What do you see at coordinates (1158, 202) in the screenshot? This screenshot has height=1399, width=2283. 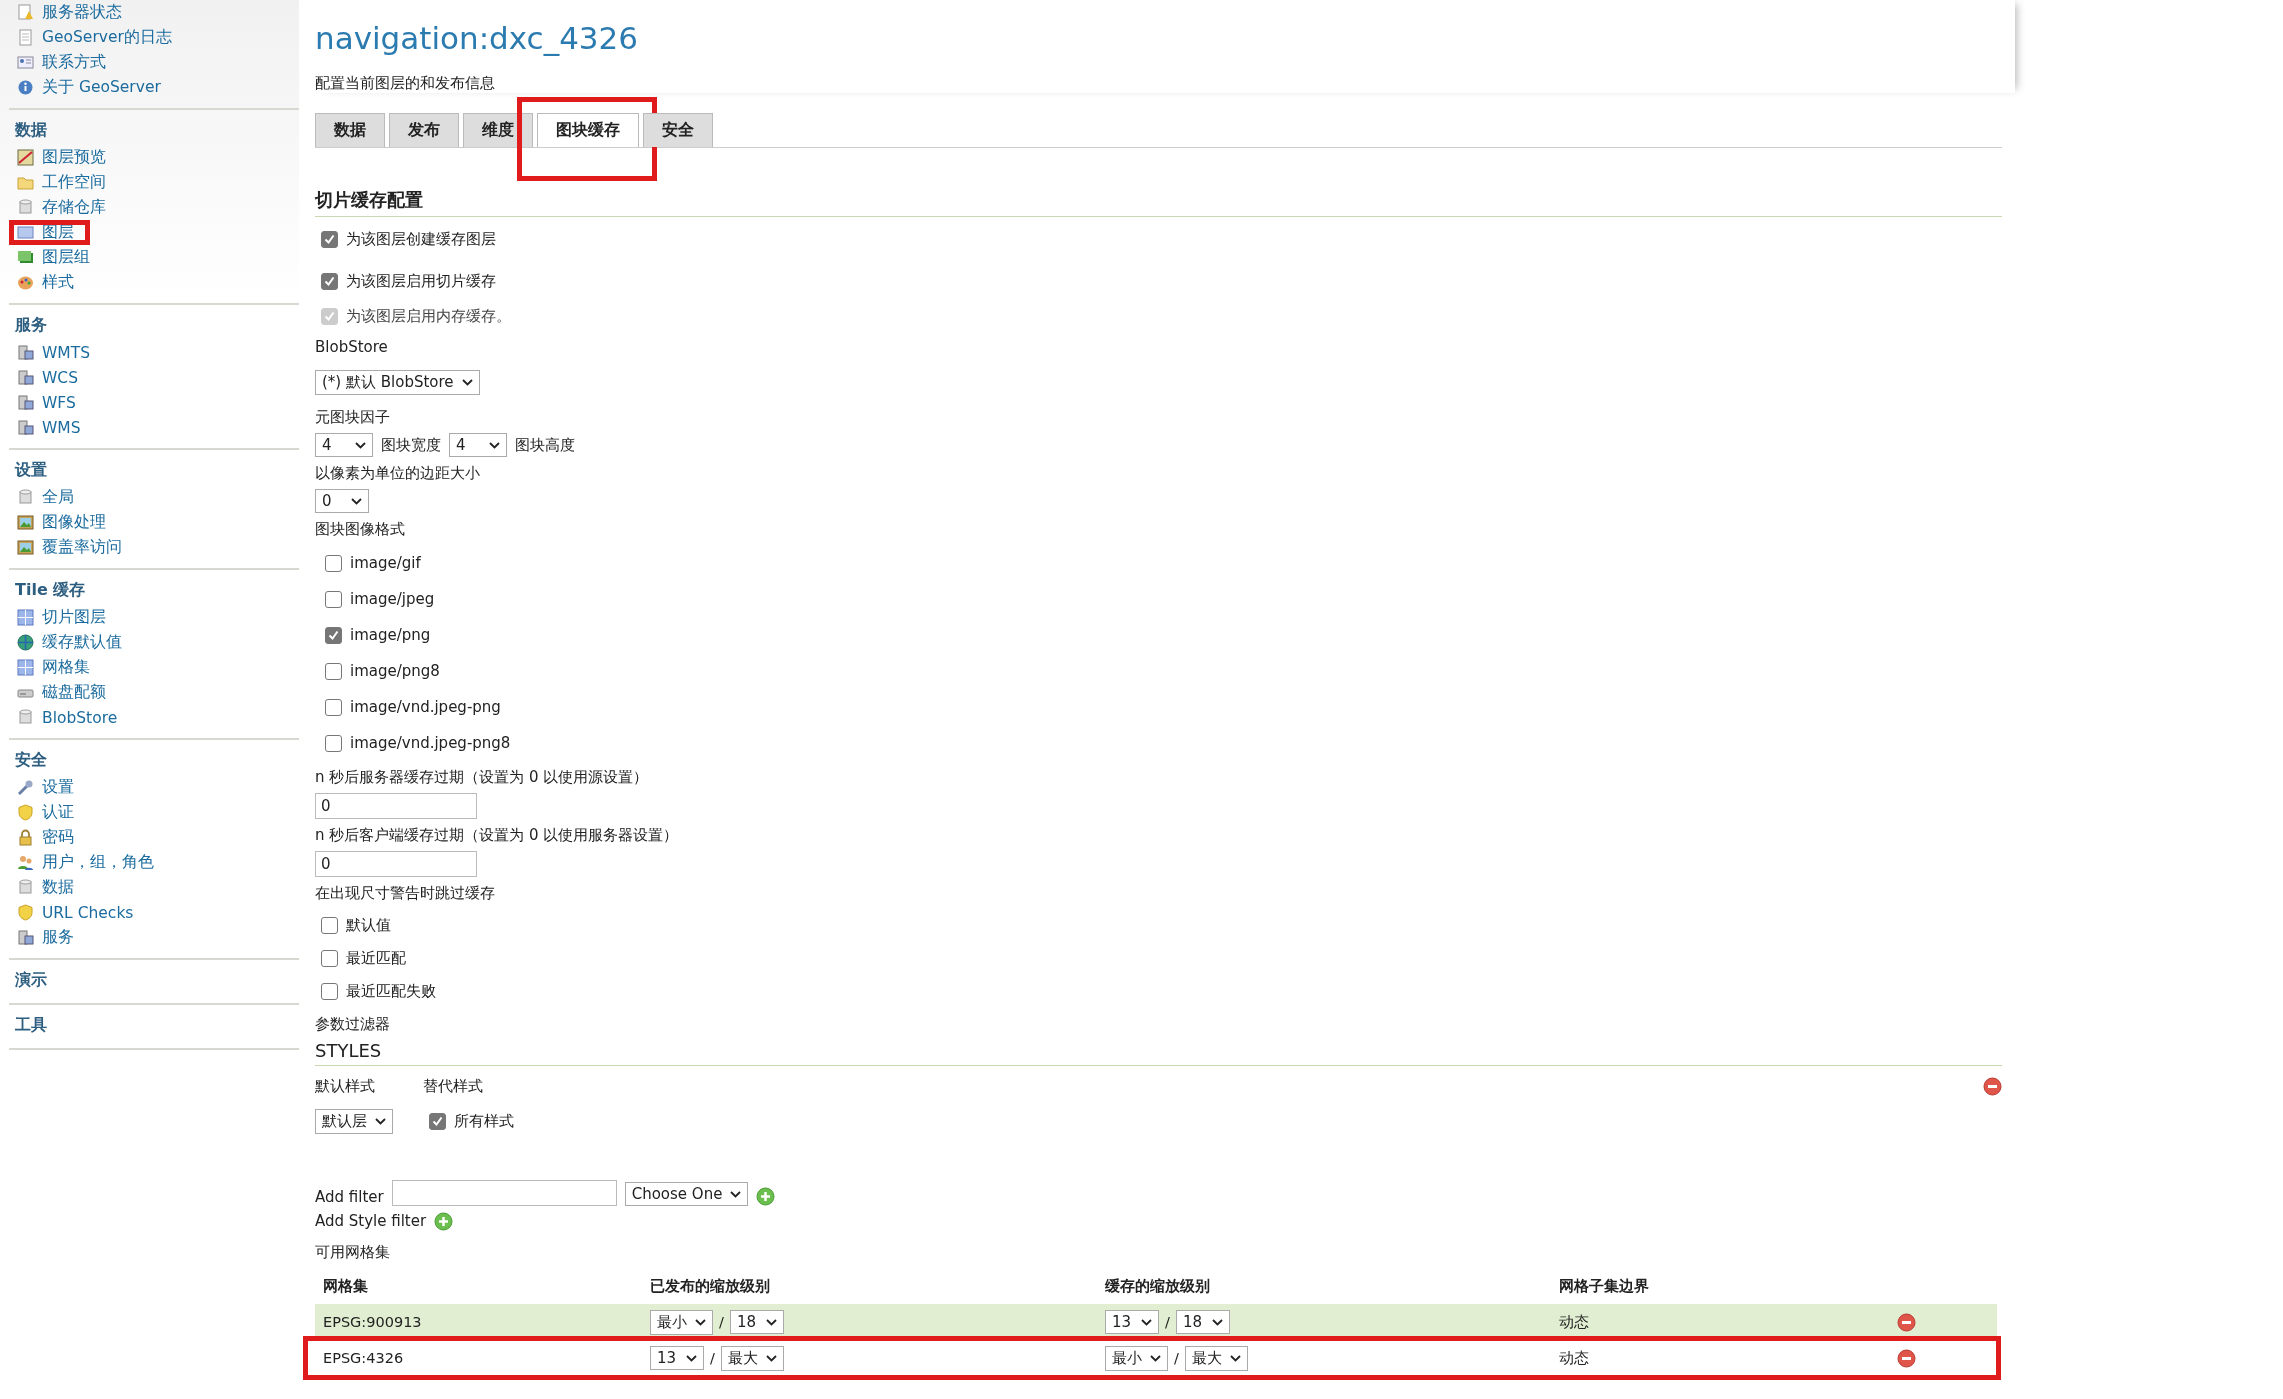 I see `section-heading: 切片缓存配置` at bounding box center [1158, 202].